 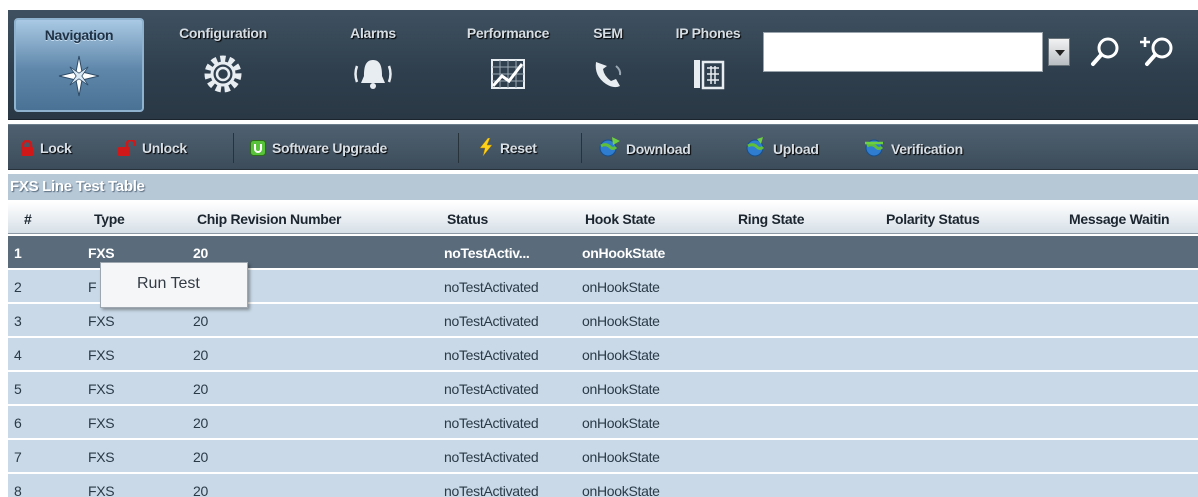 I want to click on tab-performance: Performance, so click(x=508, y=65).